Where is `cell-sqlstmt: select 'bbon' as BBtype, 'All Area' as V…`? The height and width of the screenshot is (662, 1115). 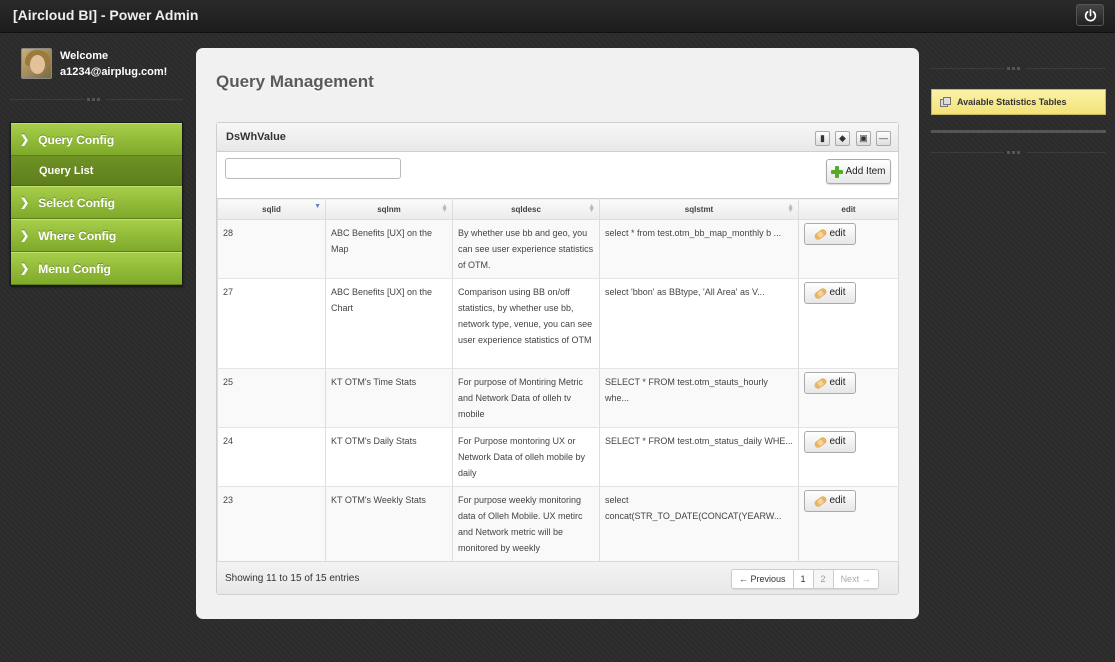
cell-sqlstmt: select 'bbon' as BBtype, 'All Area' as V… is located at coordinates (699, 323).